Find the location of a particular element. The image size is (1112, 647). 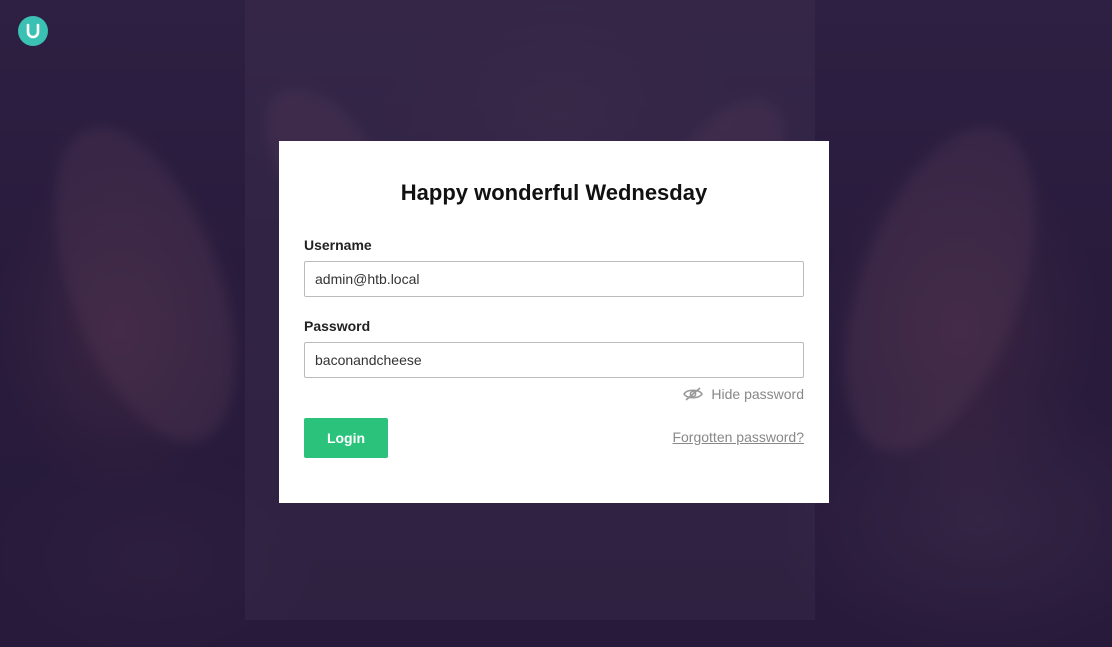

username-label: Username is located at coordinates (338, 245).